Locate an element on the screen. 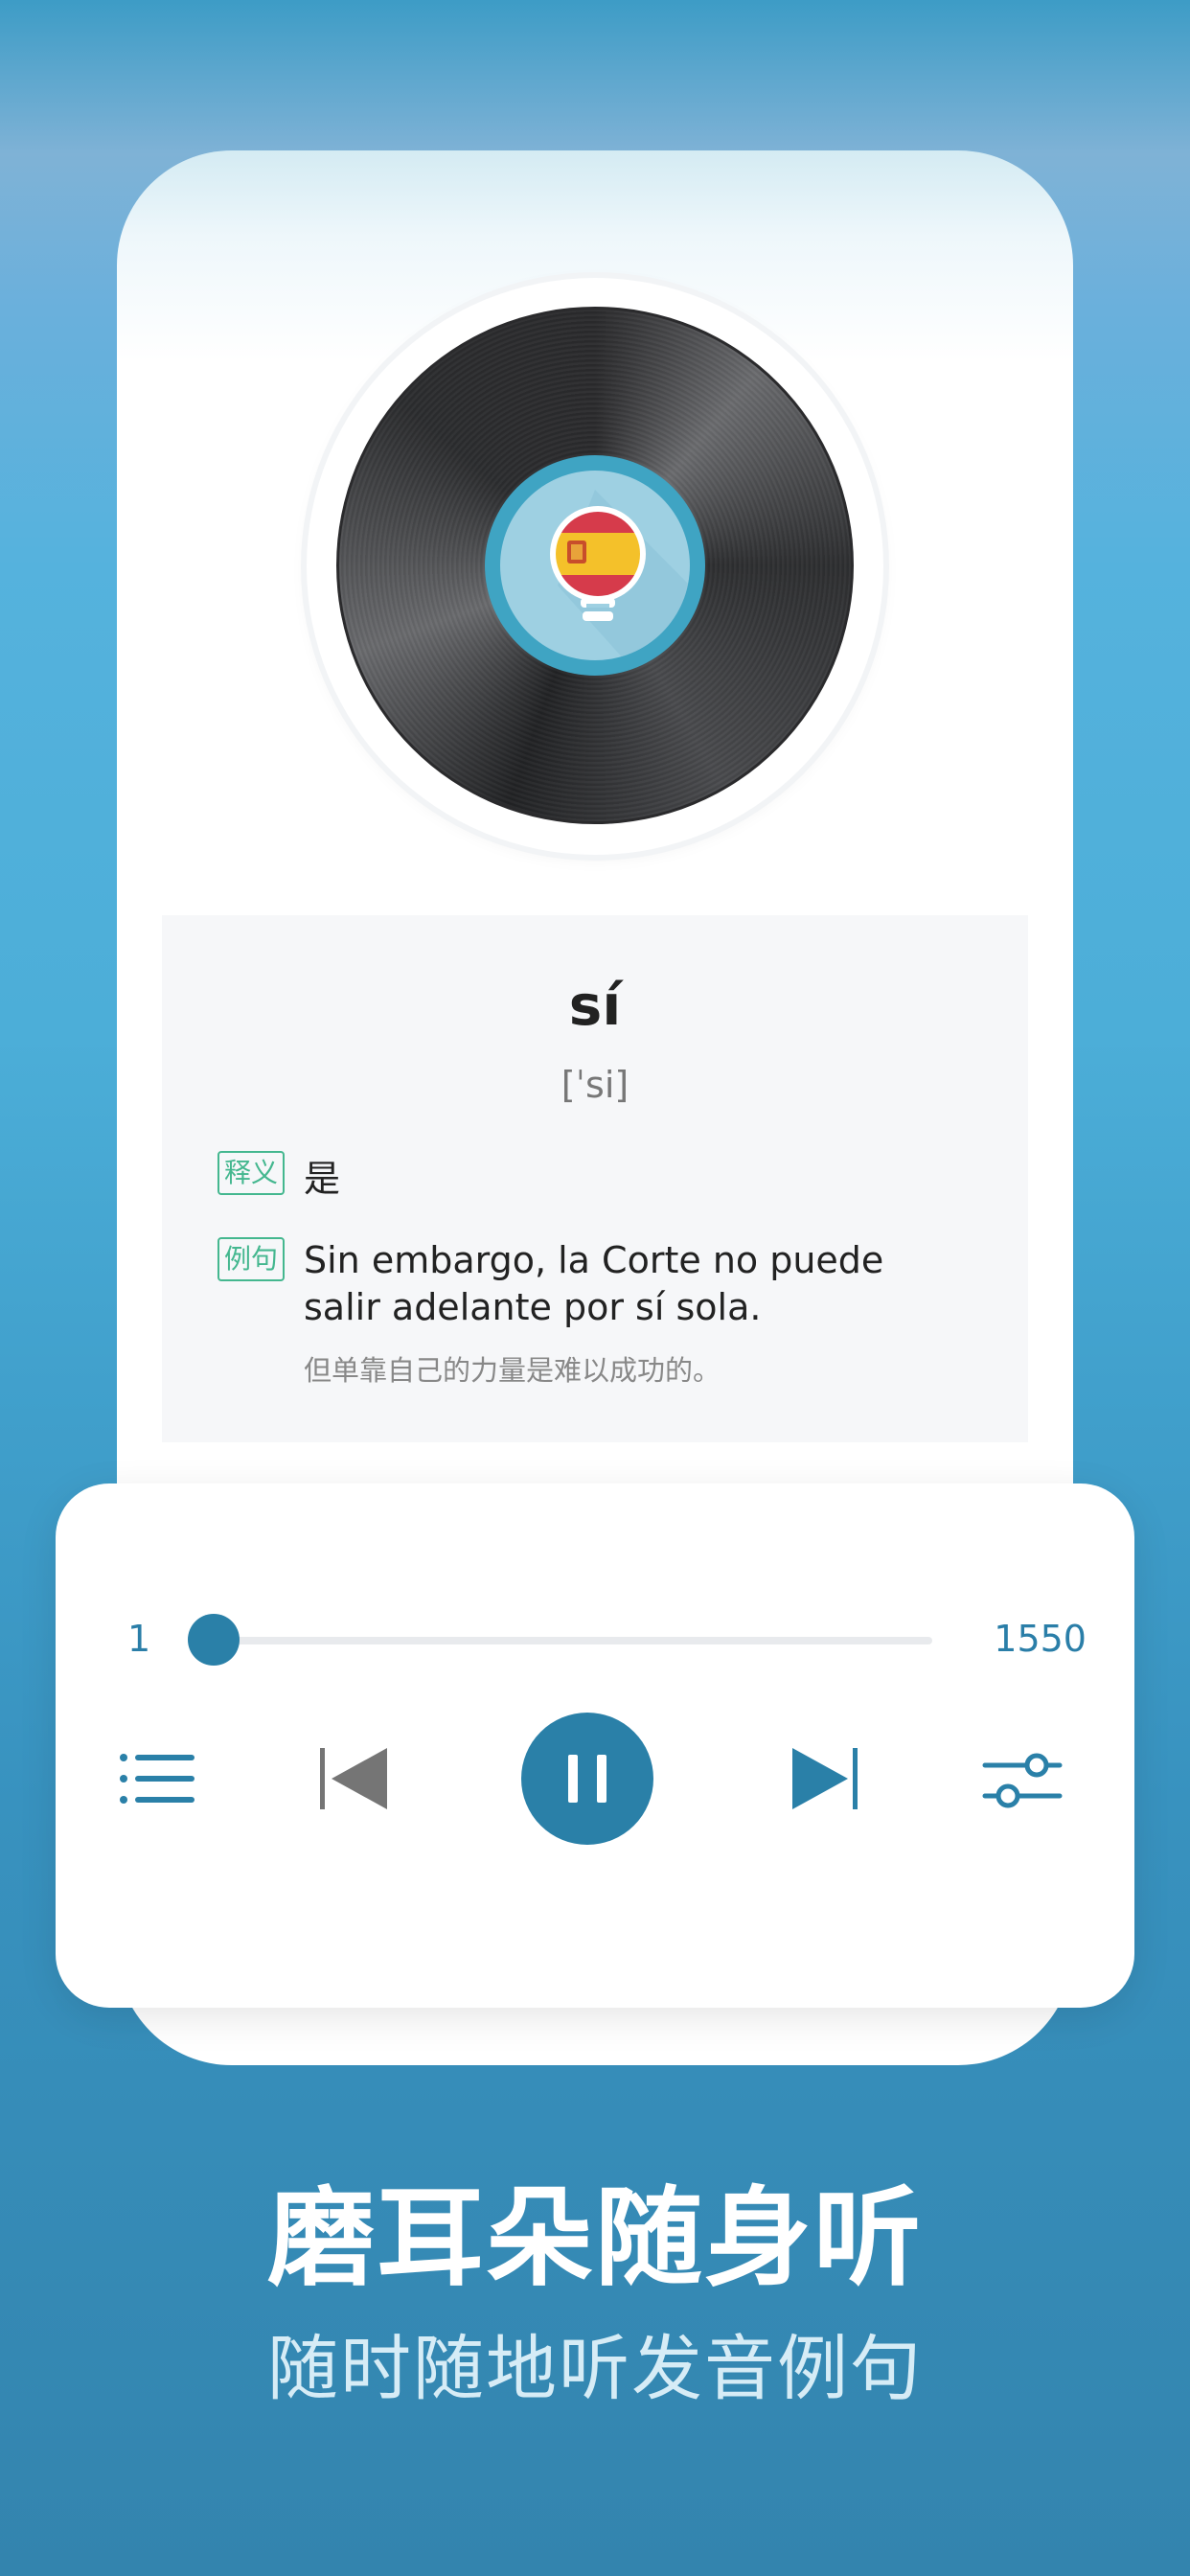 The image size is (1190, 2576). next-button is located at coordinates (825, 1778).